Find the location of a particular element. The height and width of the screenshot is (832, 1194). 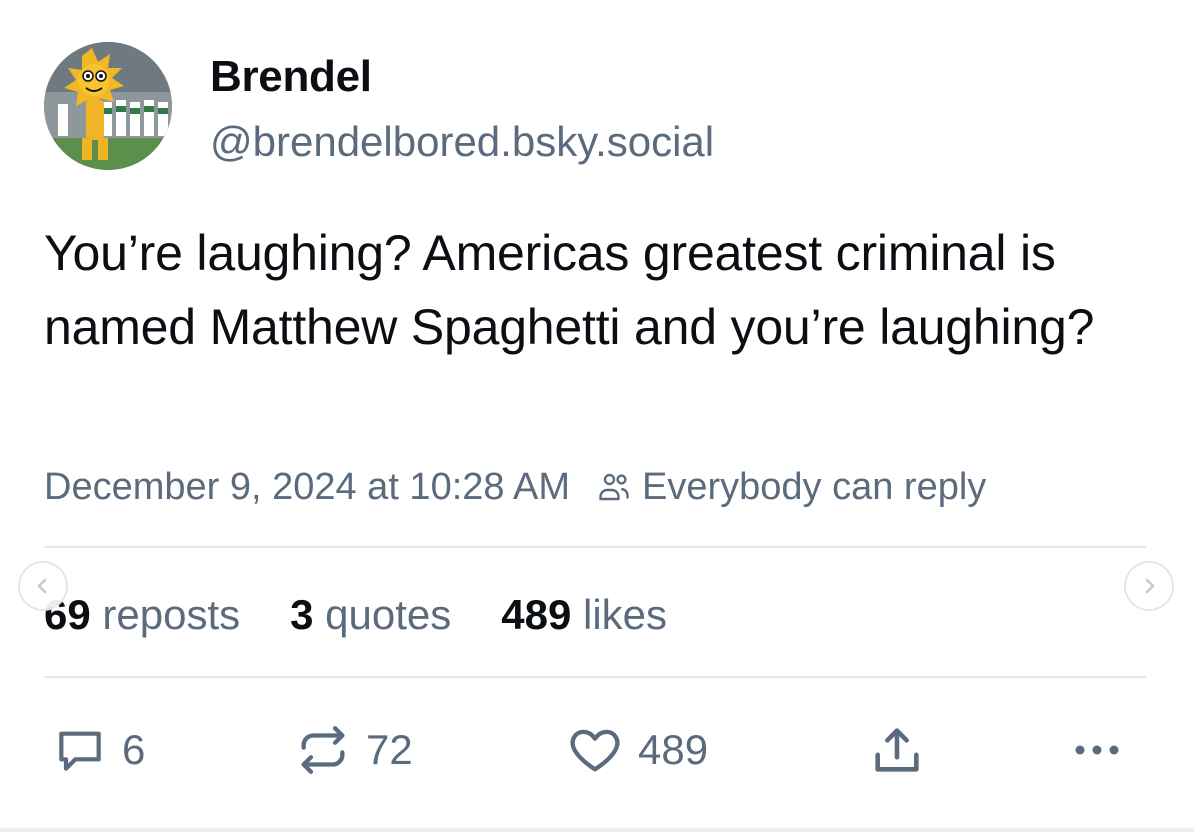

mascot-avatar-image is located at coordinates (108, 106).